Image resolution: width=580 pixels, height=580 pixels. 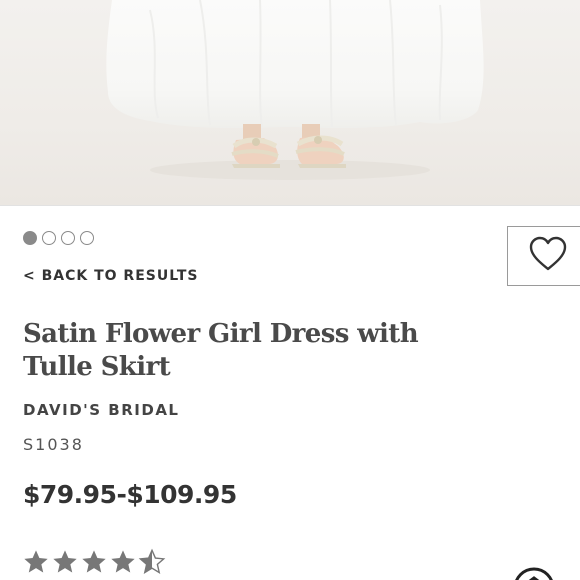 I want to click on add-to-favorites-button, so click(x=543, y=256).